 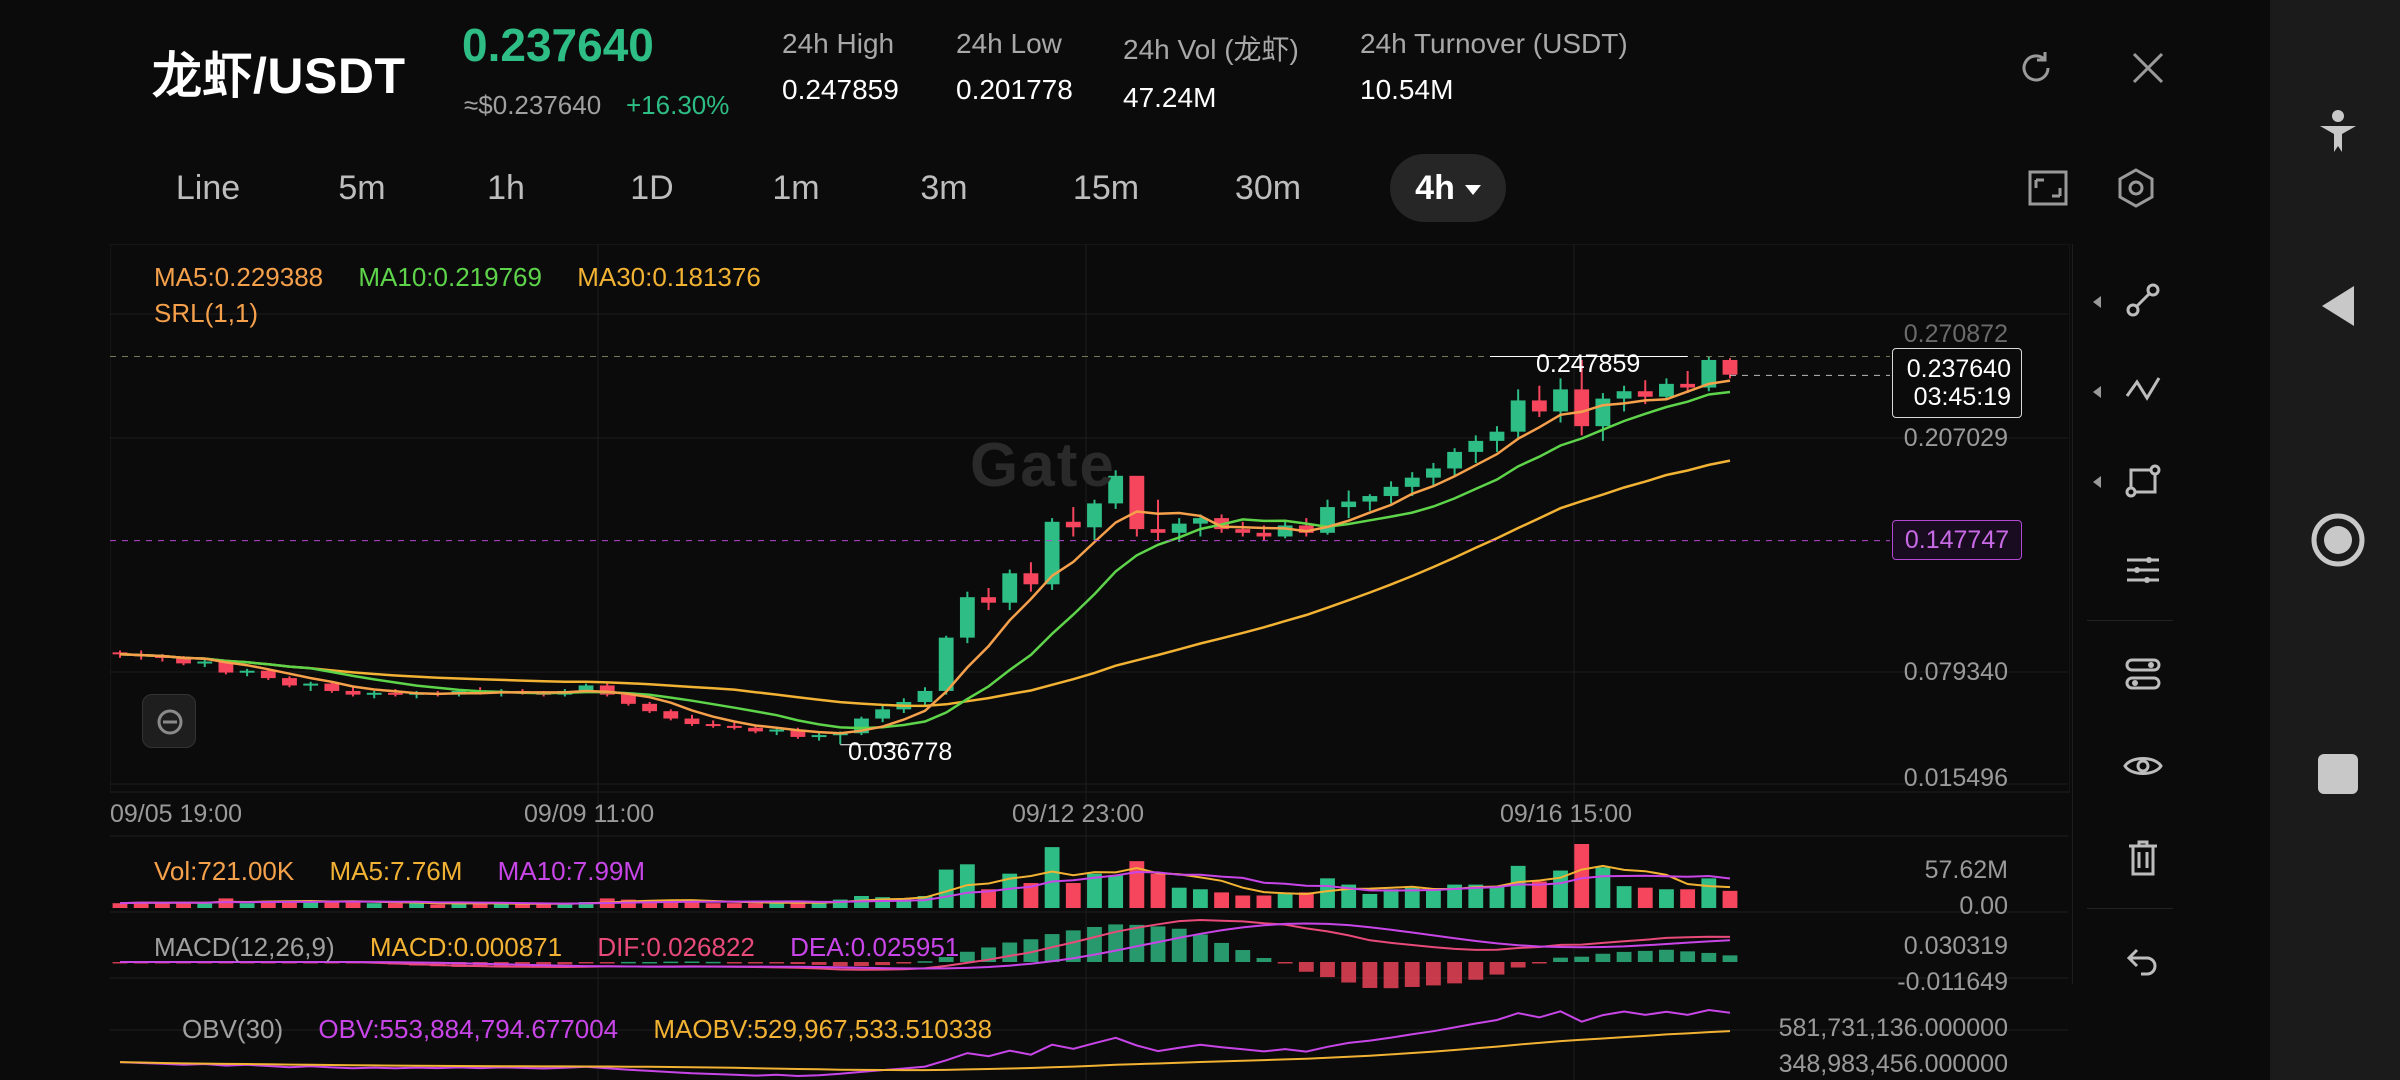 What do you see at coordinates (471, 277) in the screenshot?
I see `main-legend: MA5:0.229388 MA10:0.219769 MA30:0.181376` at bounding box center [471, 277].